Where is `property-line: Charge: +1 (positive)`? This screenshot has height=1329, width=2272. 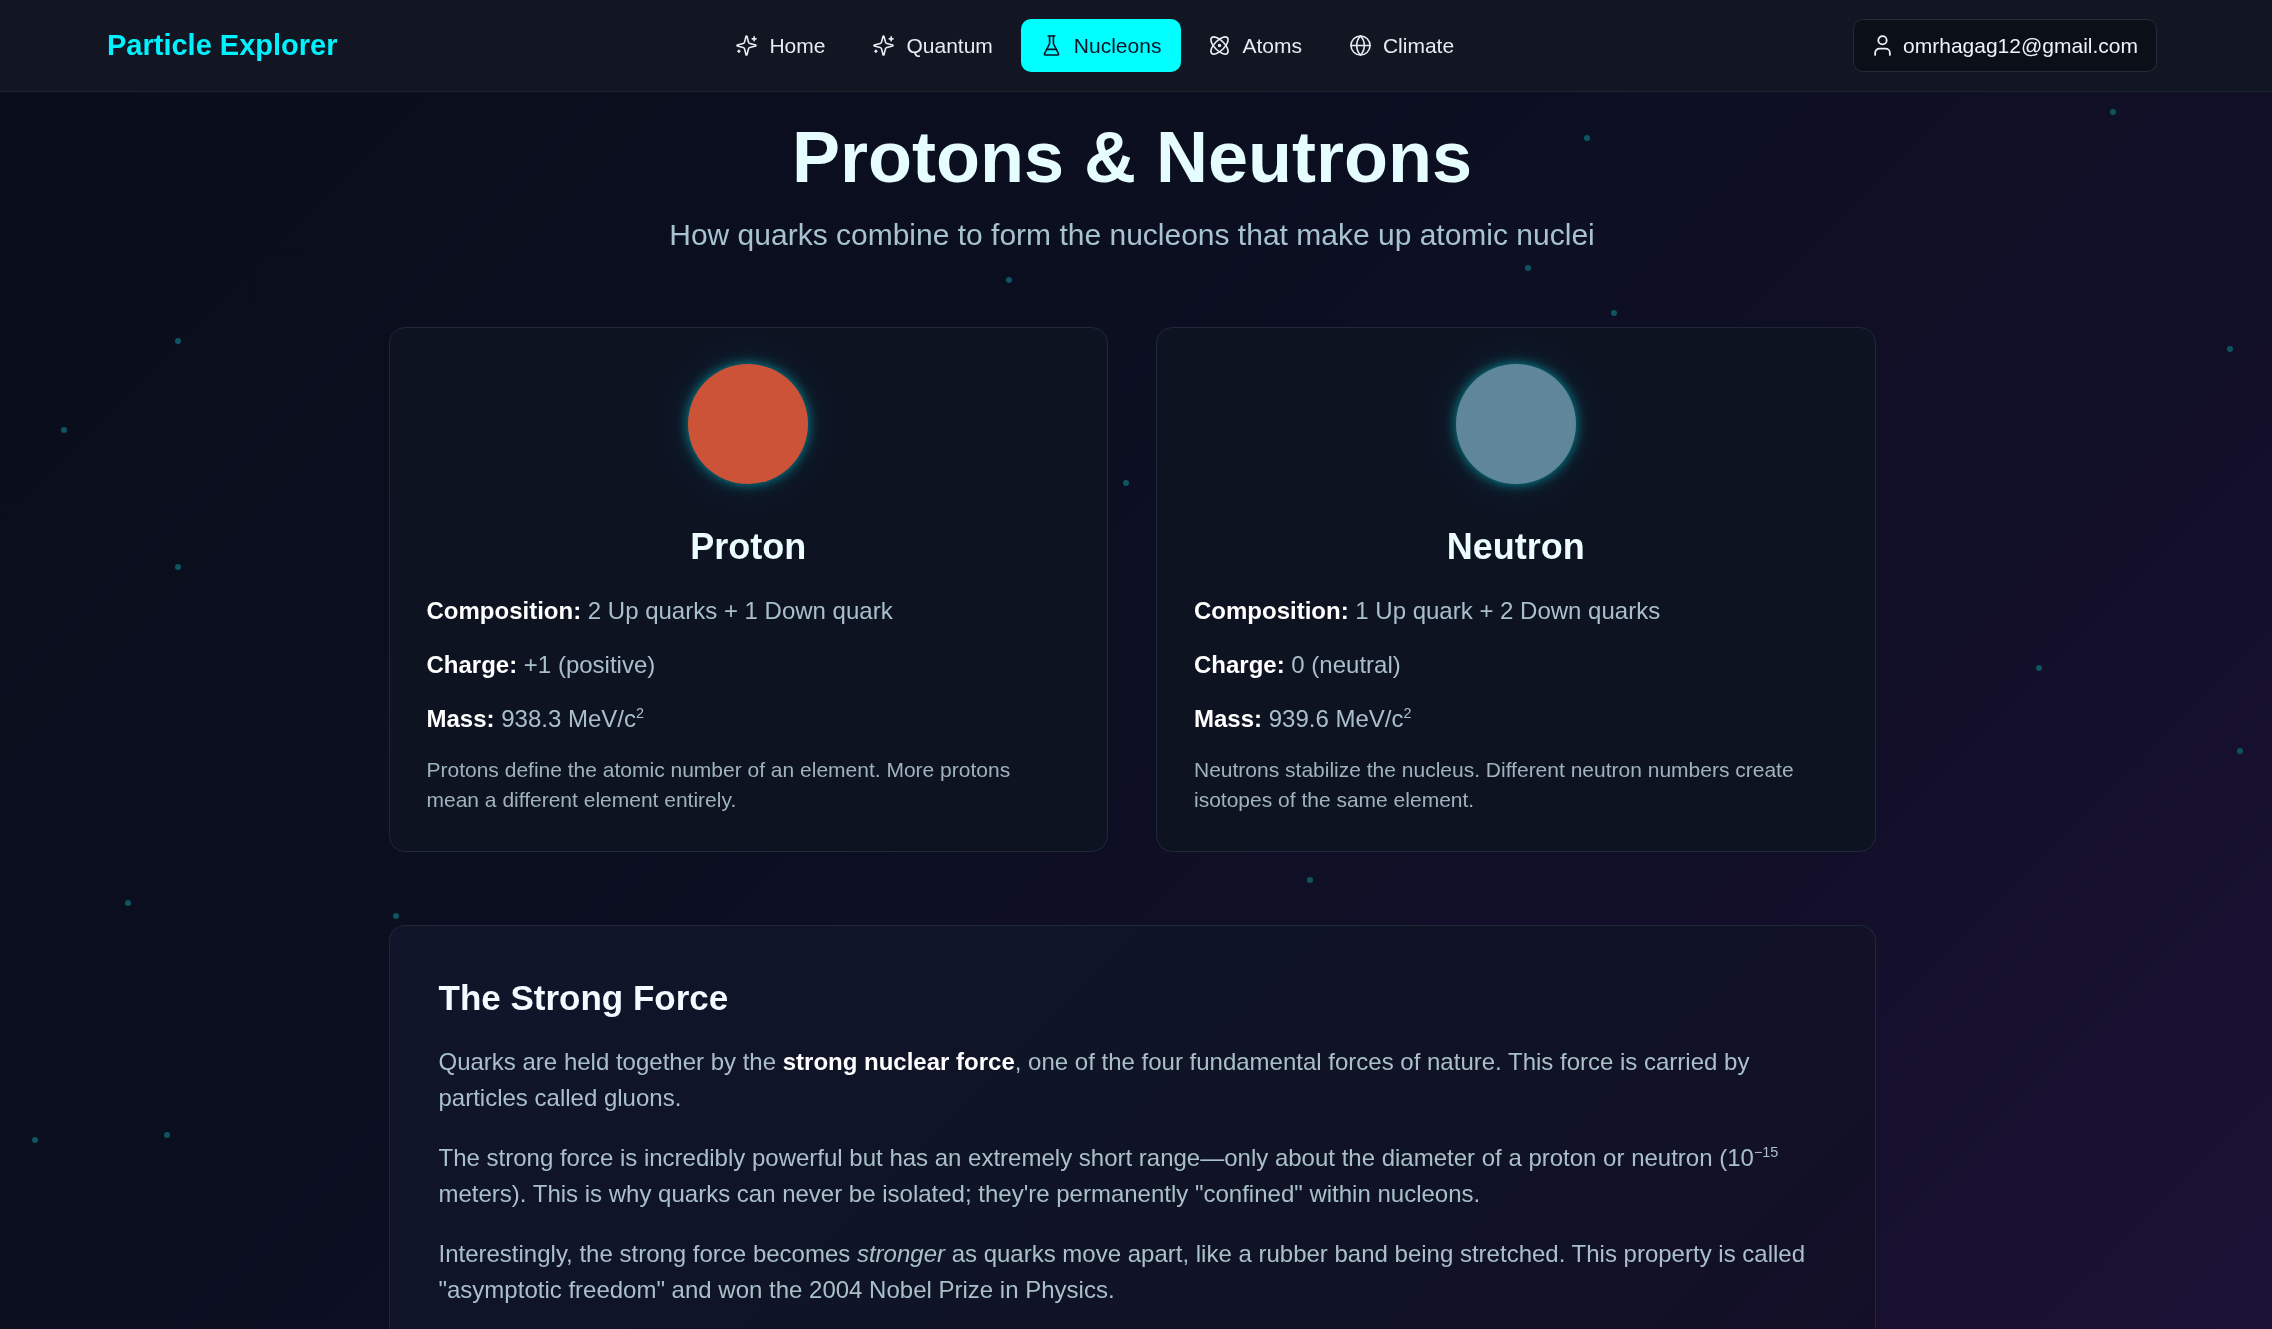
property-line: Charge: +1 (positive) is located at coordinates (541, 665).